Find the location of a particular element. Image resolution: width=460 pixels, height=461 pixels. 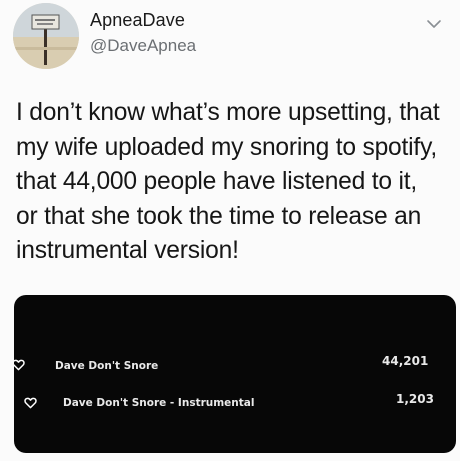

track-play-count: 44,201 is located at coordinates (405, 361).